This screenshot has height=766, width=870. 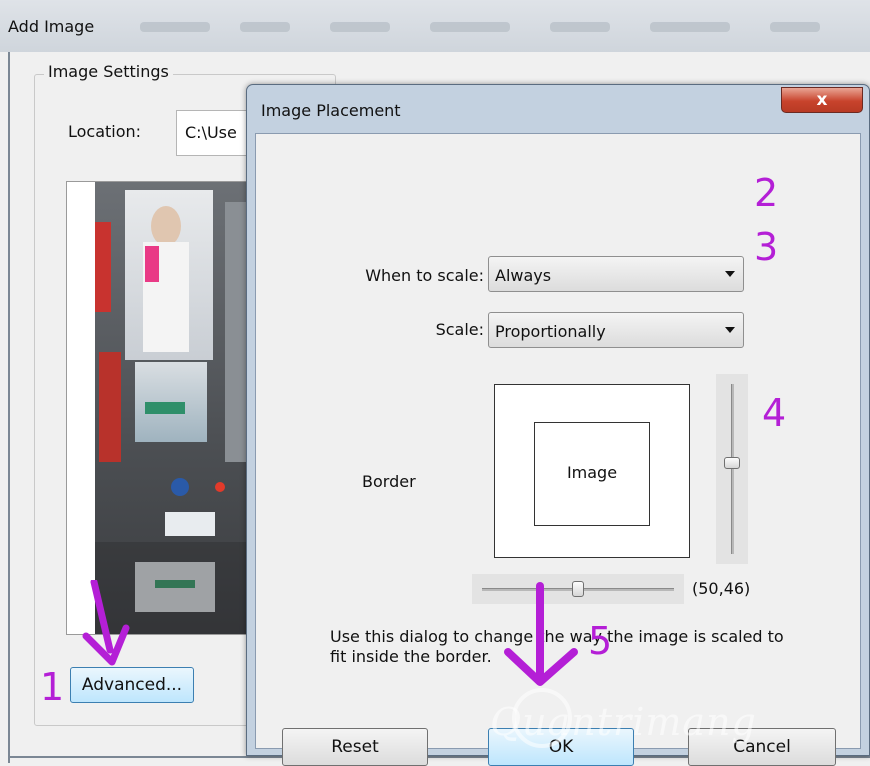 I want to click on annotation-step-4: 4, so click(x=774, y=413).